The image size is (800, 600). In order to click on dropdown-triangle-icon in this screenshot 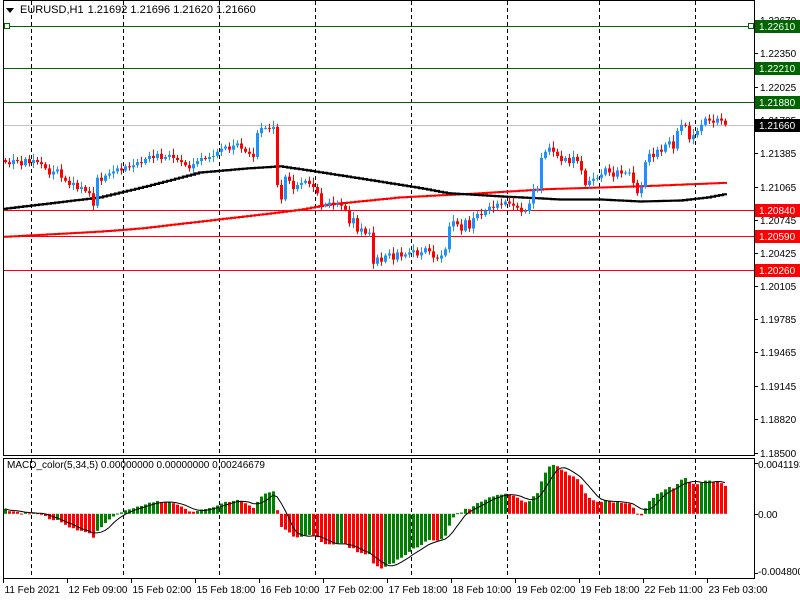, I will do `click(10, 10)`.